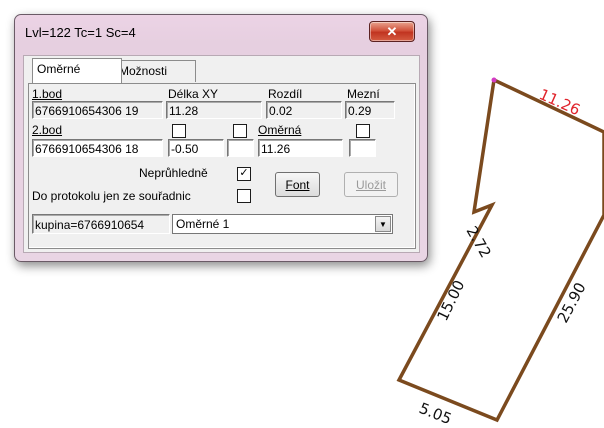 The width and height of the screenshot is (604, 428). What do you see at coordinates (285, 94) in the screenshot?
I see `rozdil-label: Rozdíl` at bounding box center [285, 94].